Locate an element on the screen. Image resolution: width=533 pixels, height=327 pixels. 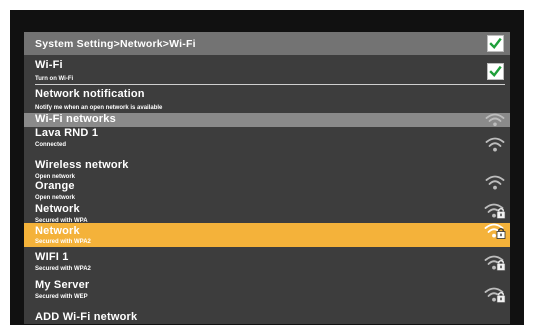
wifi-toggle-title: Wi-Fi is located at coordinates (49, 65).